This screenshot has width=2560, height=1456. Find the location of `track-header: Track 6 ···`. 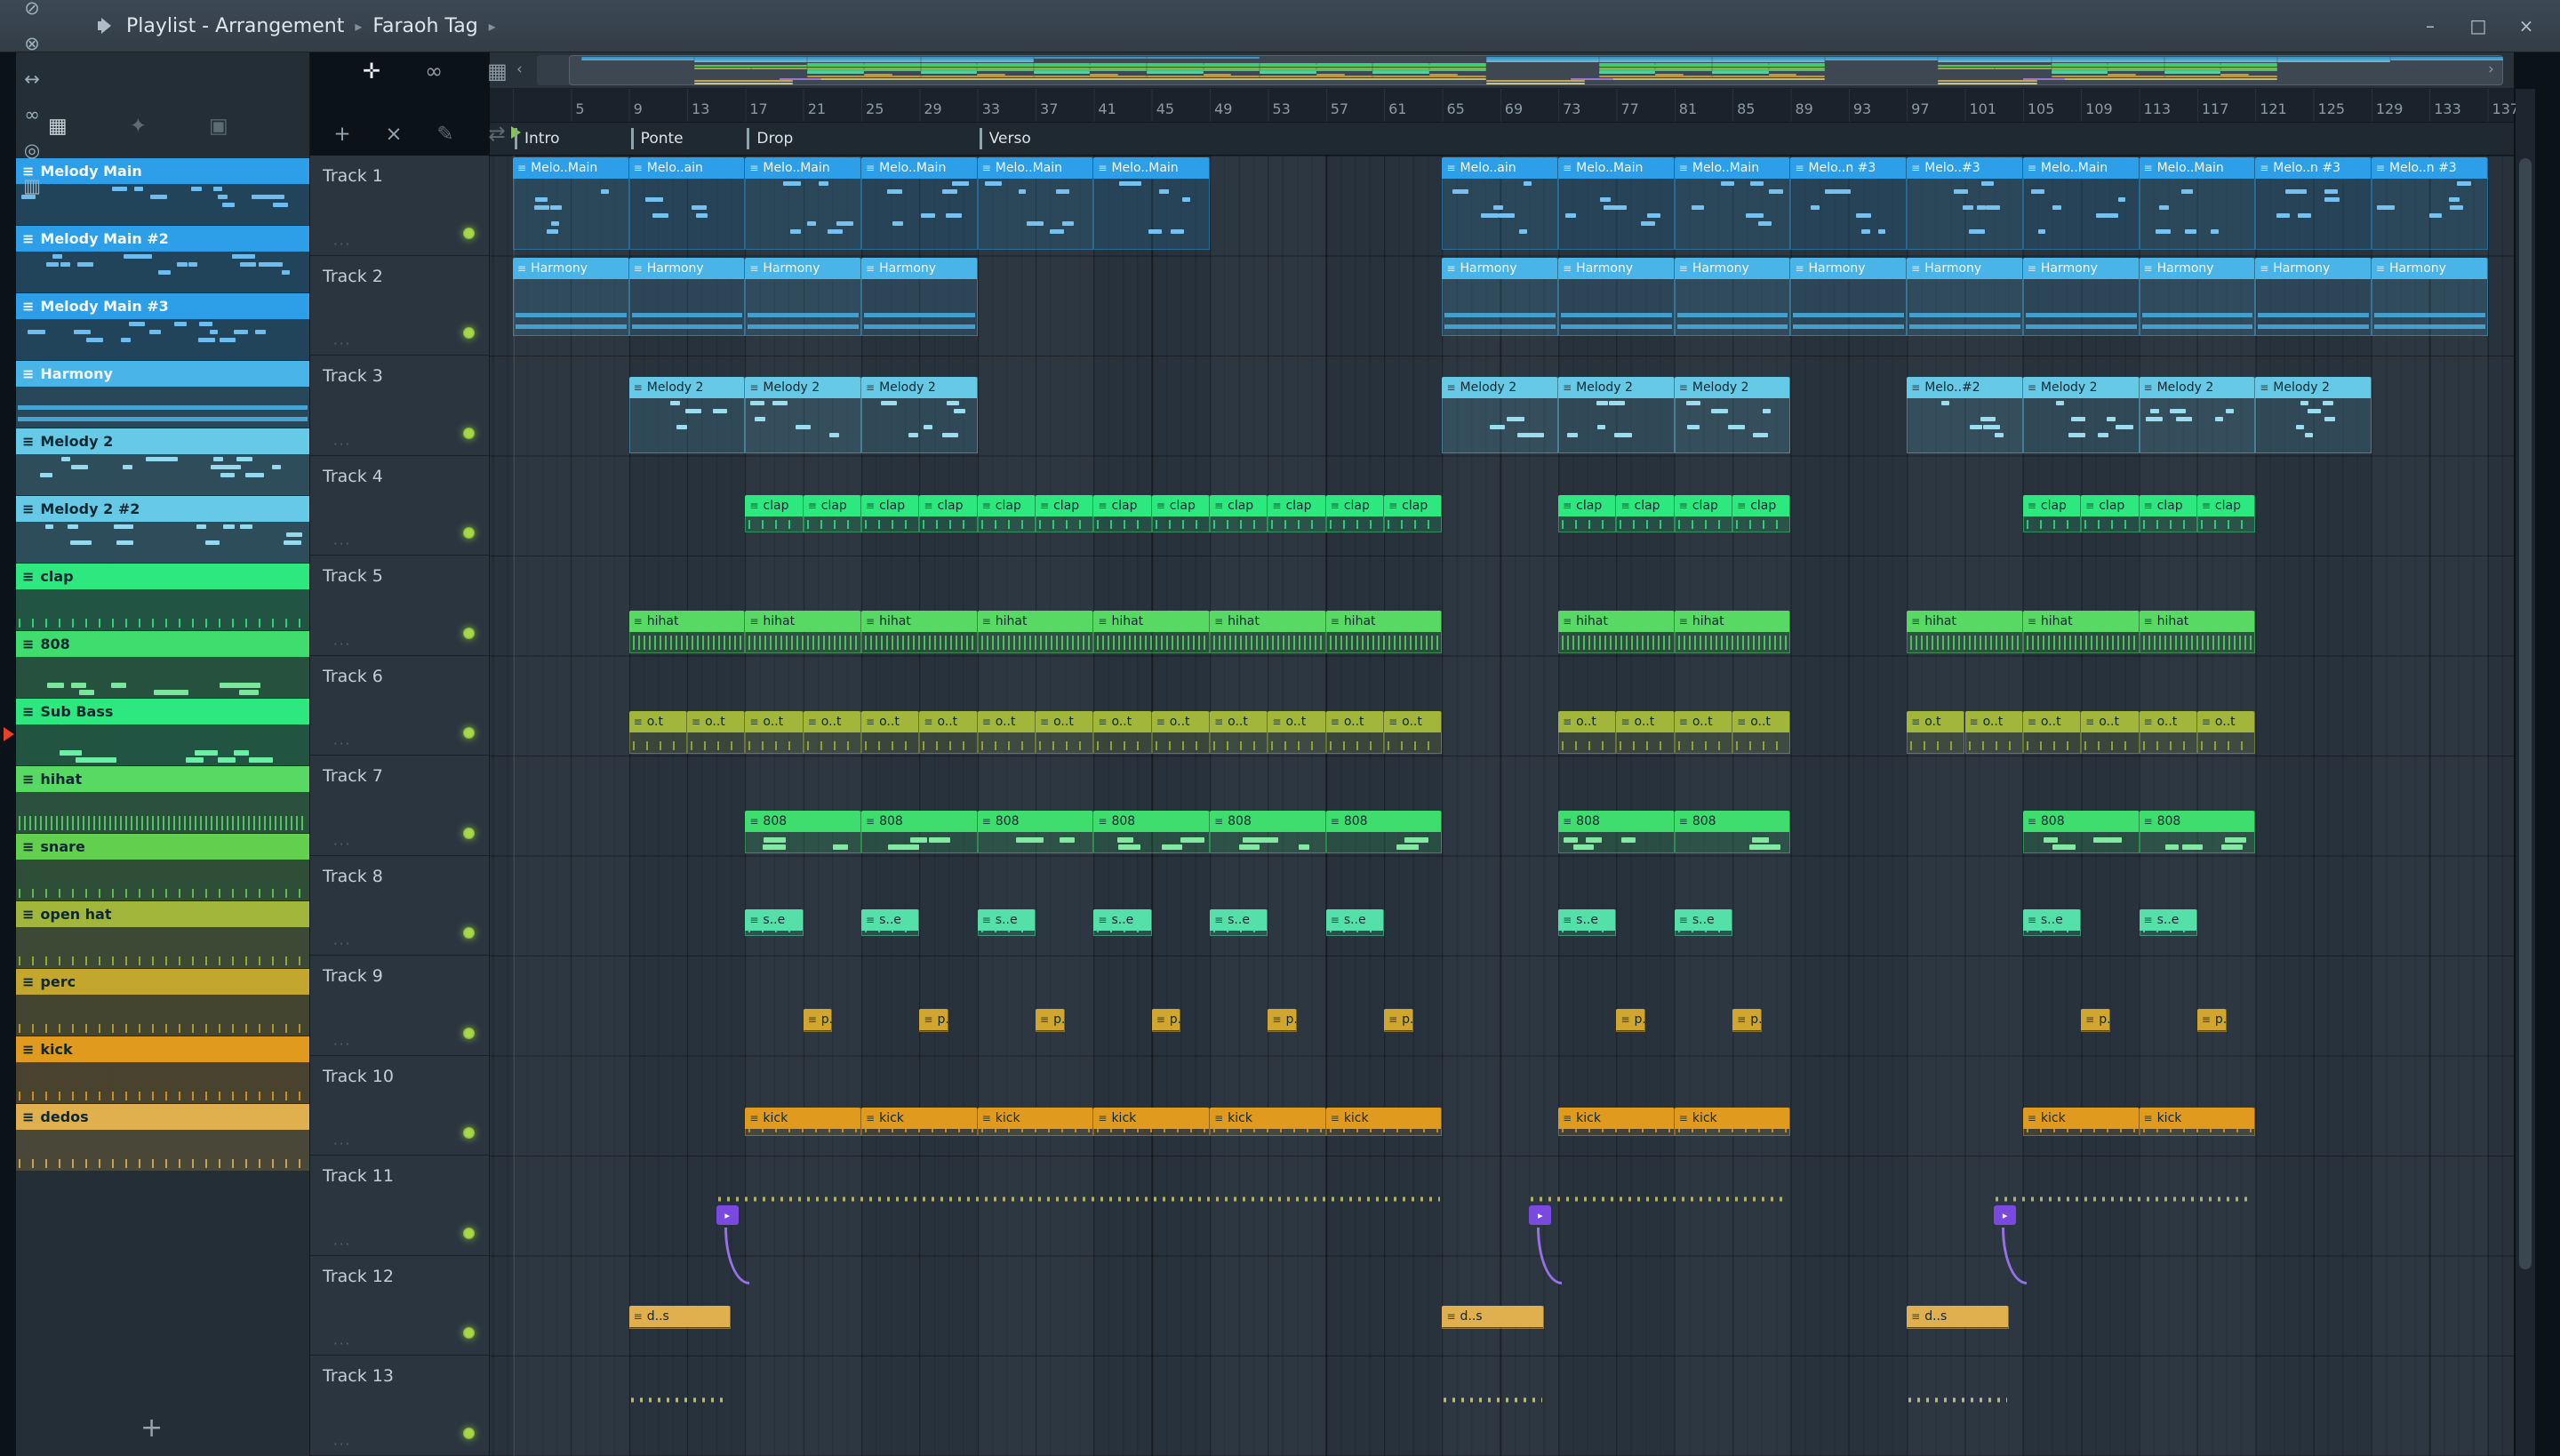

track-header: Track 6 ··· is located at coordinates (399, 706).